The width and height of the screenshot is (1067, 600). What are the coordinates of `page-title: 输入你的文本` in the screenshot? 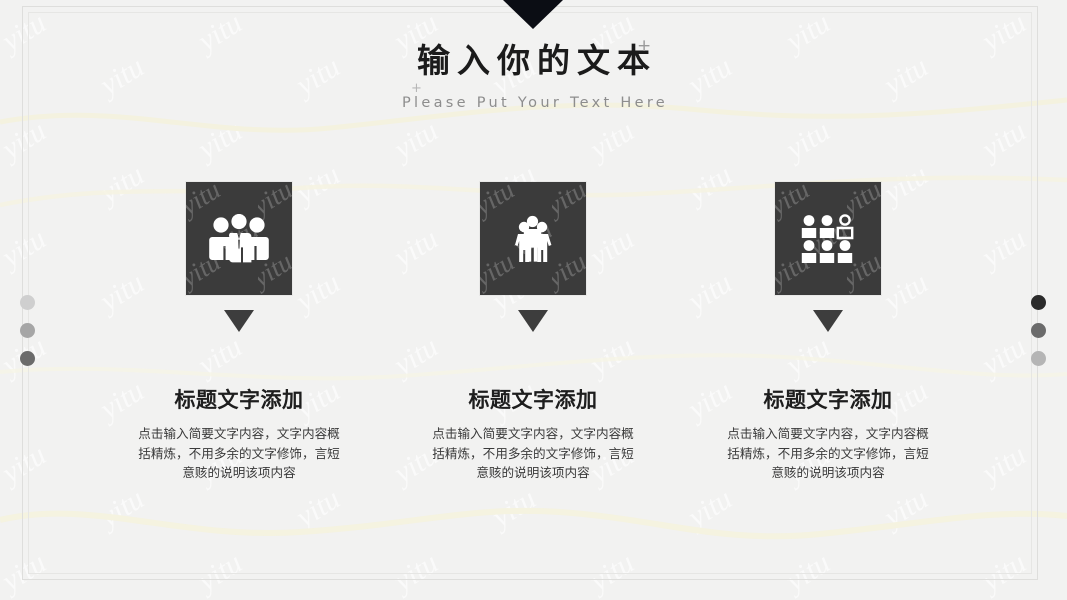 It's located at (537, 62).